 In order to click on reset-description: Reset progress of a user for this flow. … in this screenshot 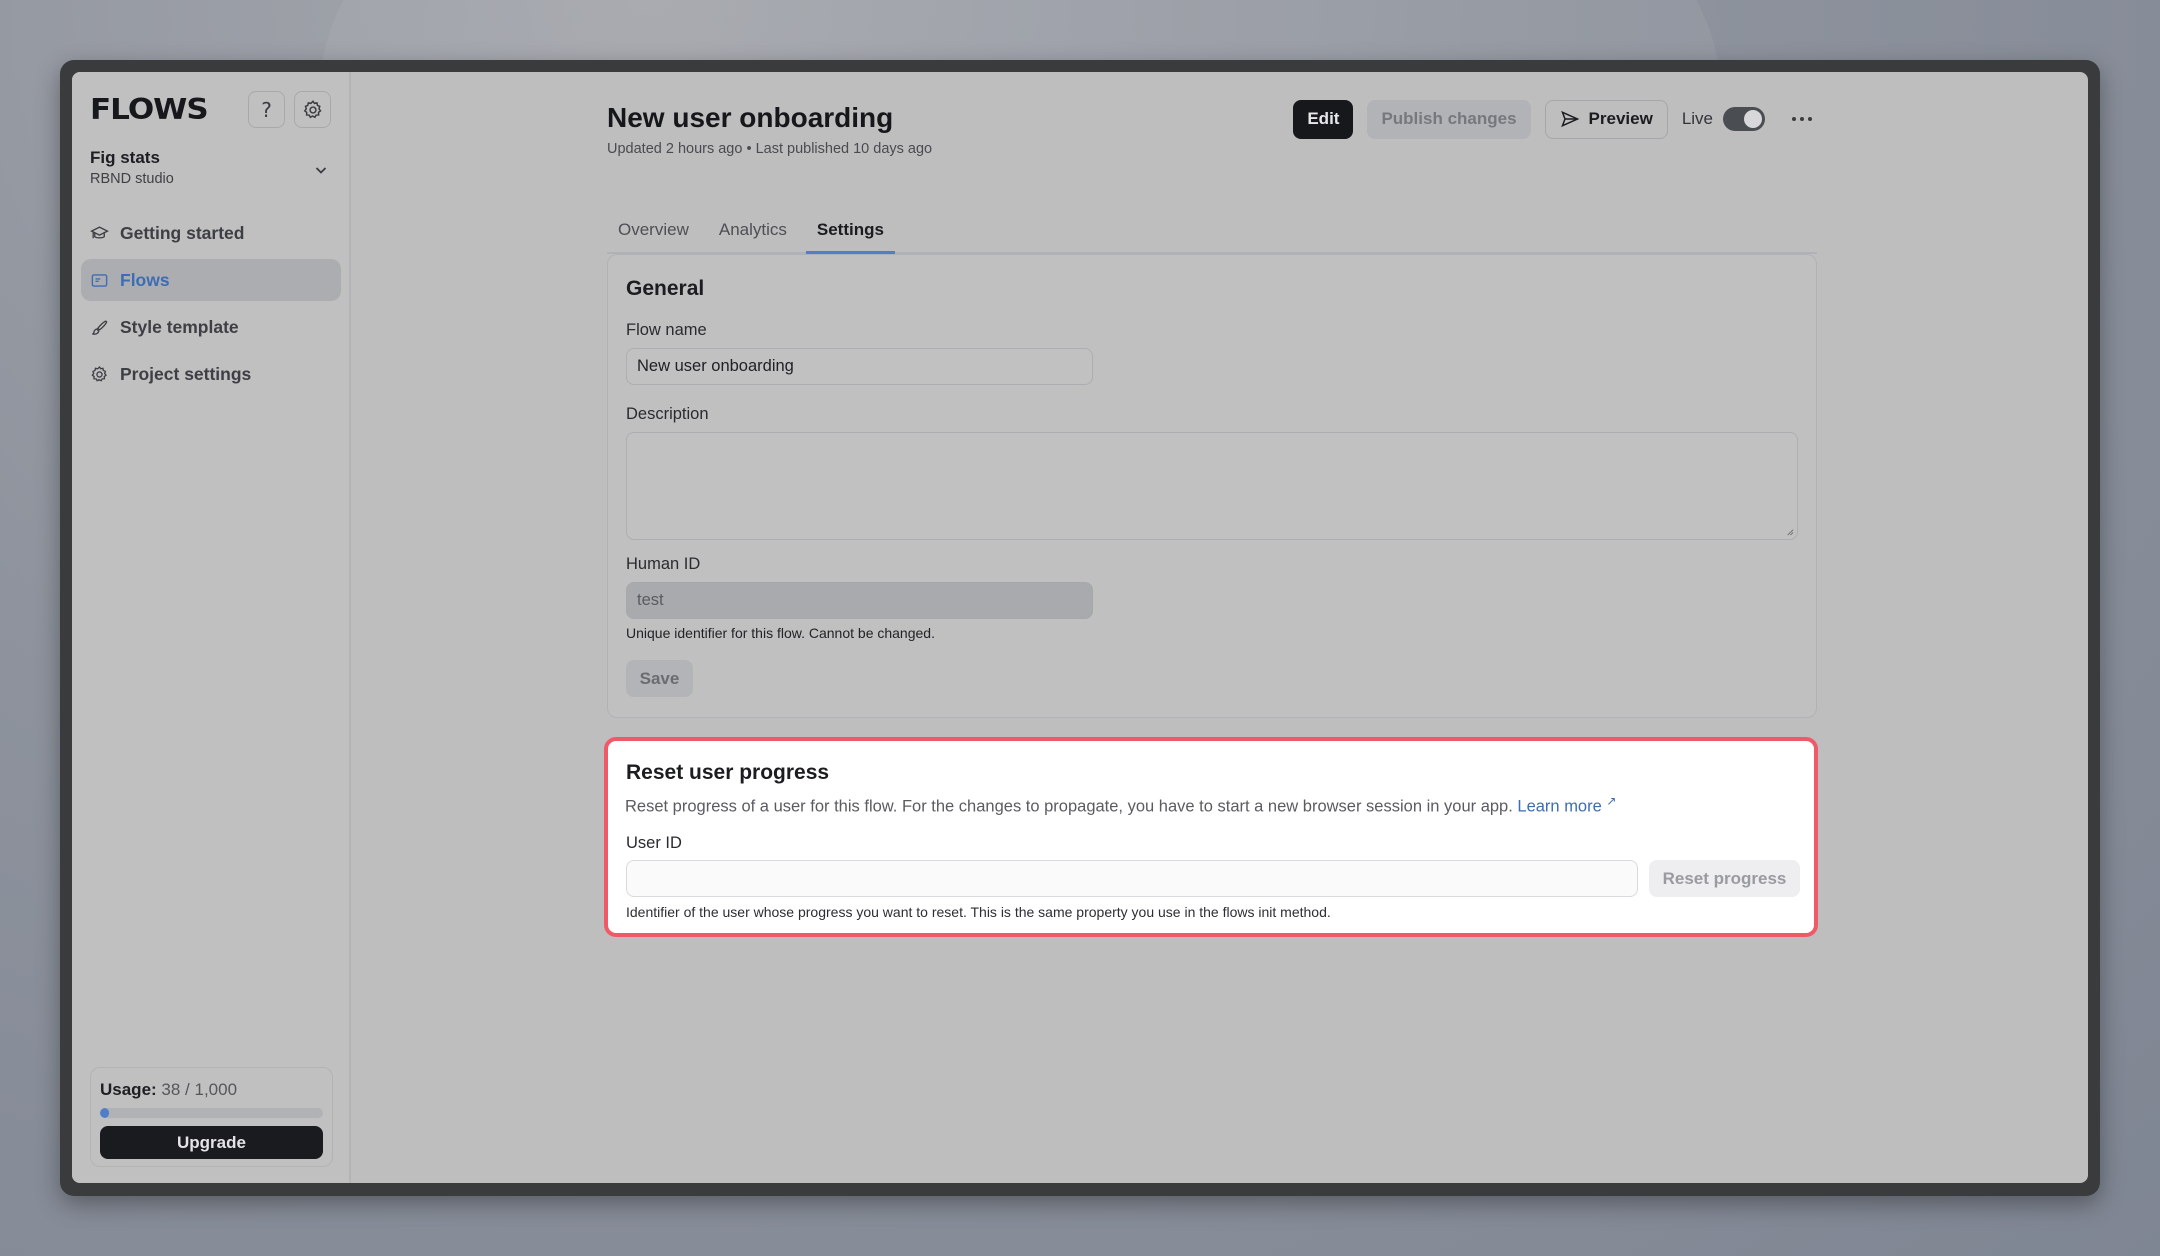, I will do `click(1120, 805)`.